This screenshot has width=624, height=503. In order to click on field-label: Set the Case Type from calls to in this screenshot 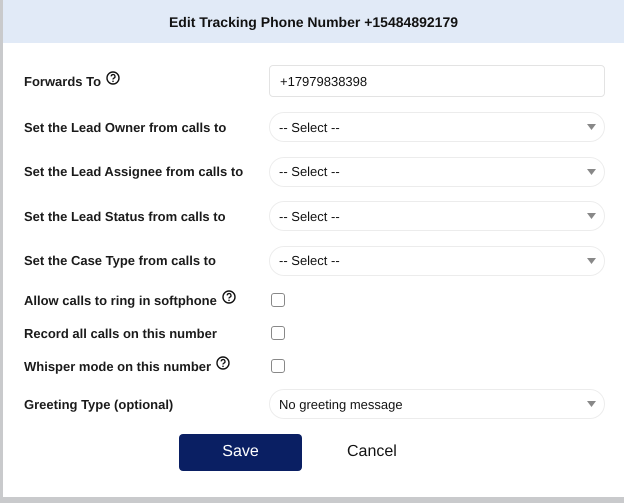, I will do `click(120, 260)`.